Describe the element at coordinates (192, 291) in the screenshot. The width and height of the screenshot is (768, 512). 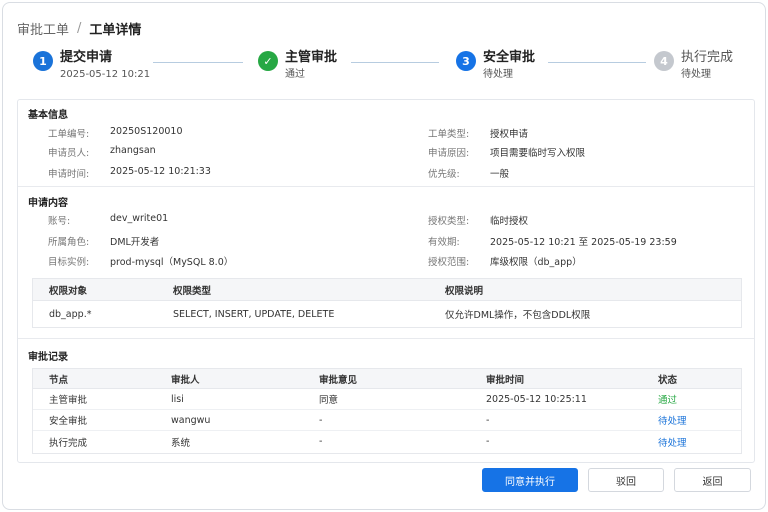
I see `column-header: 权限类型` at that location.